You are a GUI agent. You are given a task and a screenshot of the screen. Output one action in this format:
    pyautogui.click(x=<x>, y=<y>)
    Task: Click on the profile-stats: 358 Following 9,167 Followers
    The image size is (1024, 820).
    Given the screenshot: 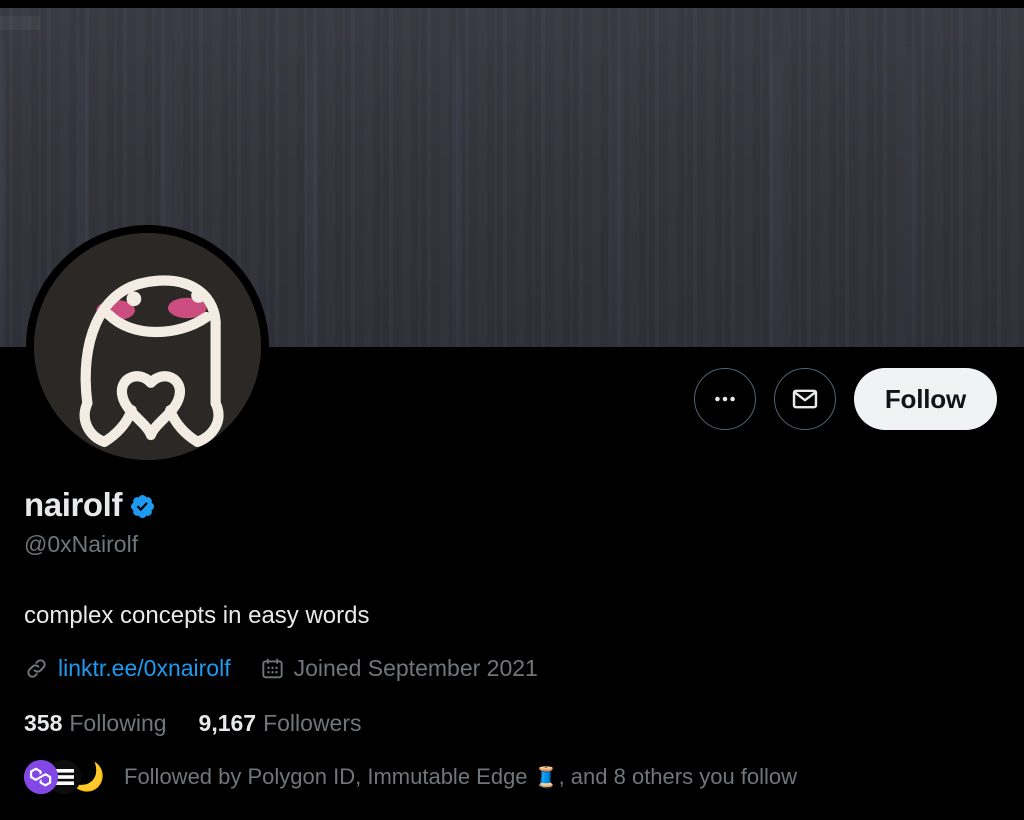 What is the action you would take?
    pyautogui.click(x=193, y=723)
    